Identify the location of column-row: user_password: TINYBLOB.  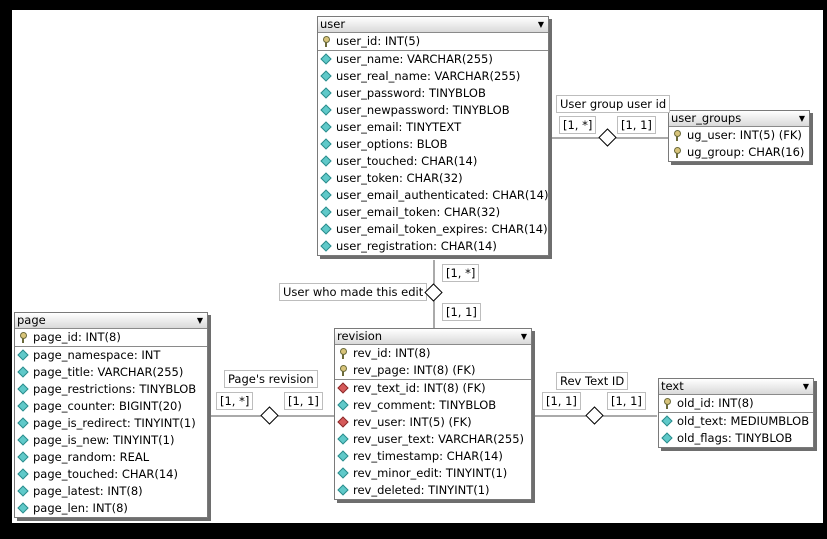
(433, 93).